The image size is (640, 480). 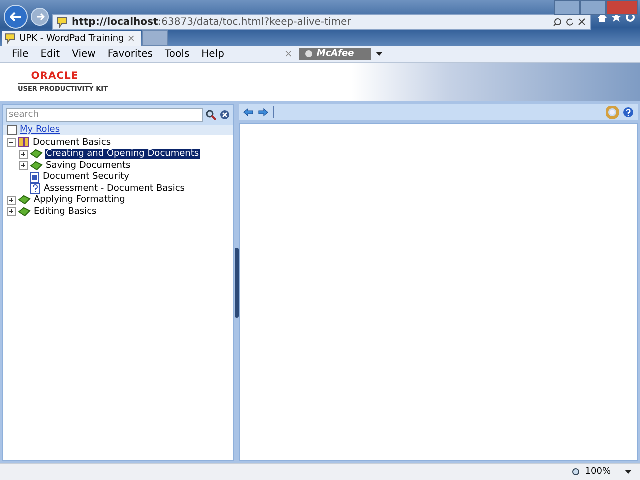 What do you see at coordinates (248, 112) in the screenshot?
I see `back-arrow-icon` at bounding box center [248, 112].